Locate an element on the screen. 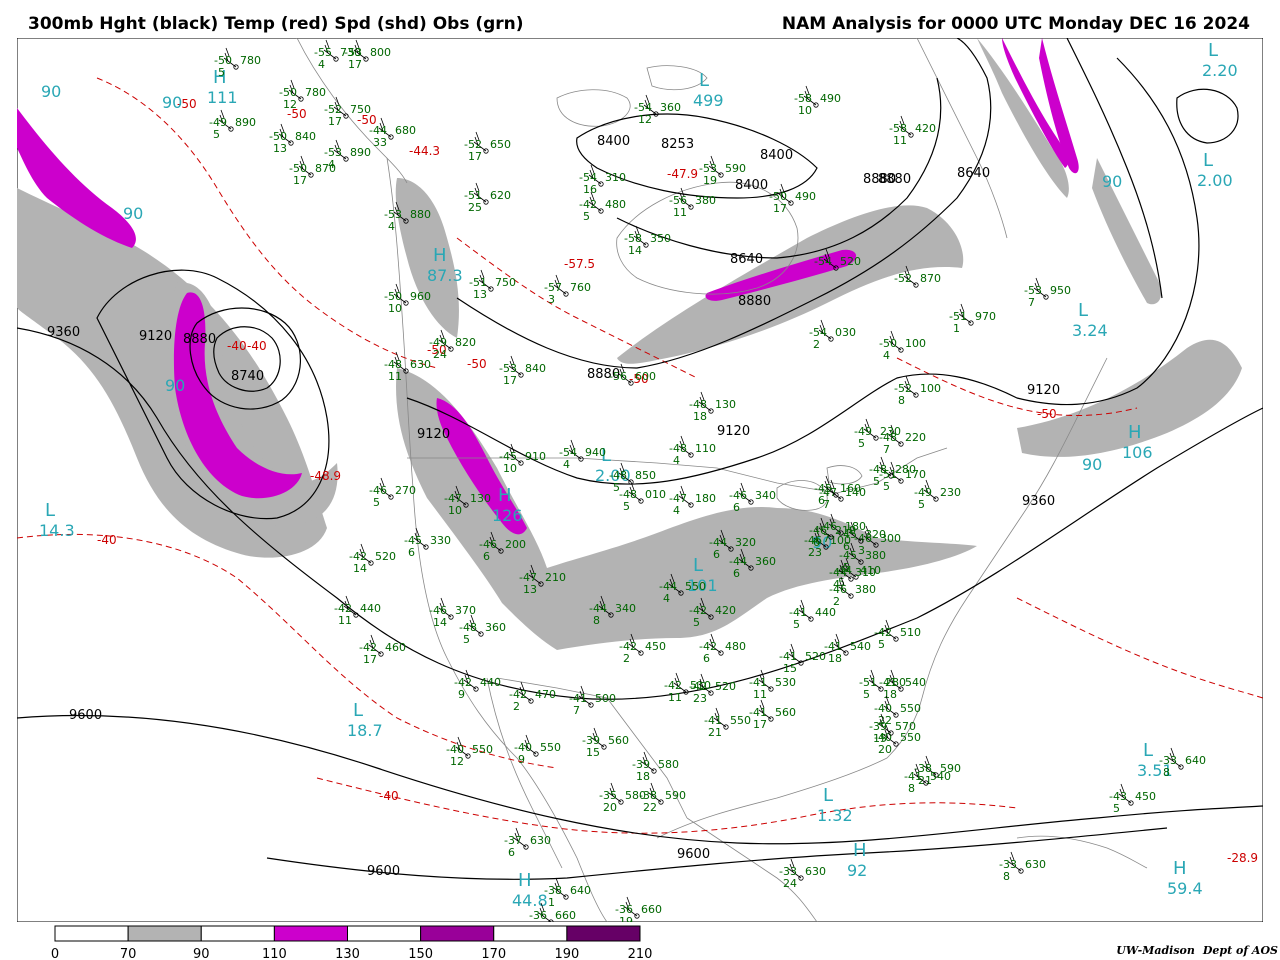 Image resolution: width=1280 pixels, height=960 pixels. station-height: 660 is located at coordinates (651, 909).